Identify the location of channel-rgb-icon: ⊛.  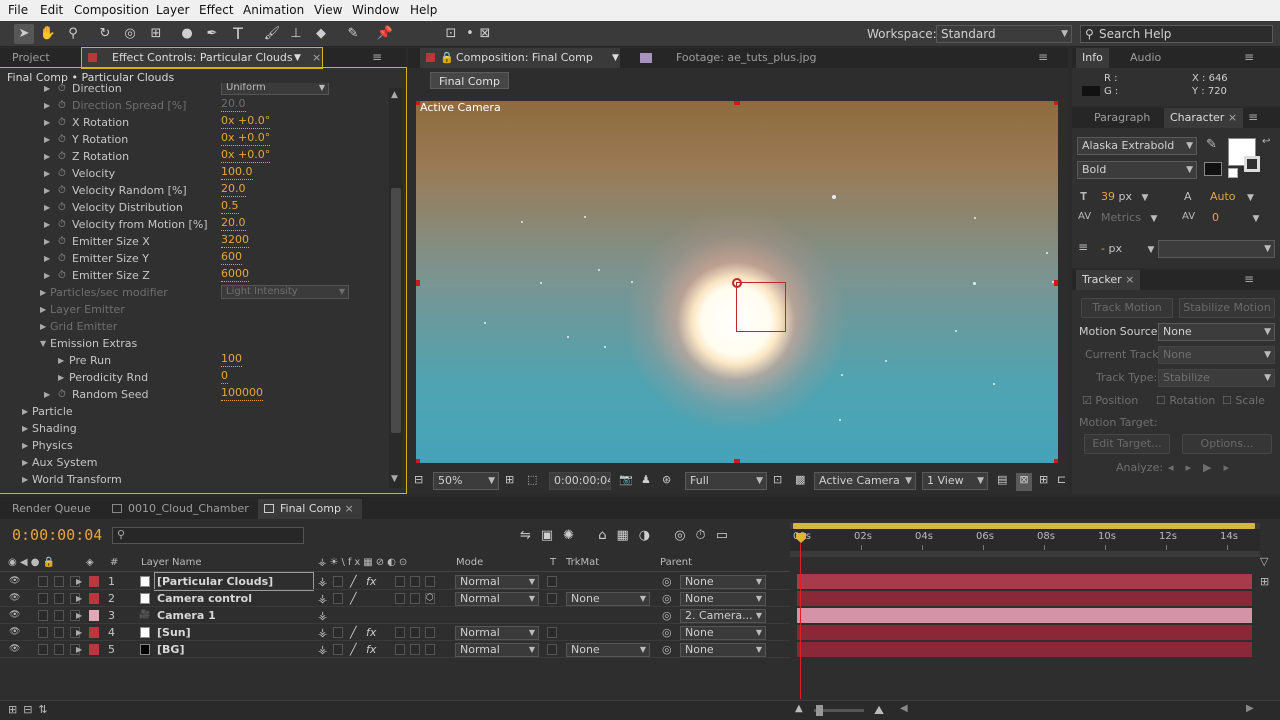
(666, 482).